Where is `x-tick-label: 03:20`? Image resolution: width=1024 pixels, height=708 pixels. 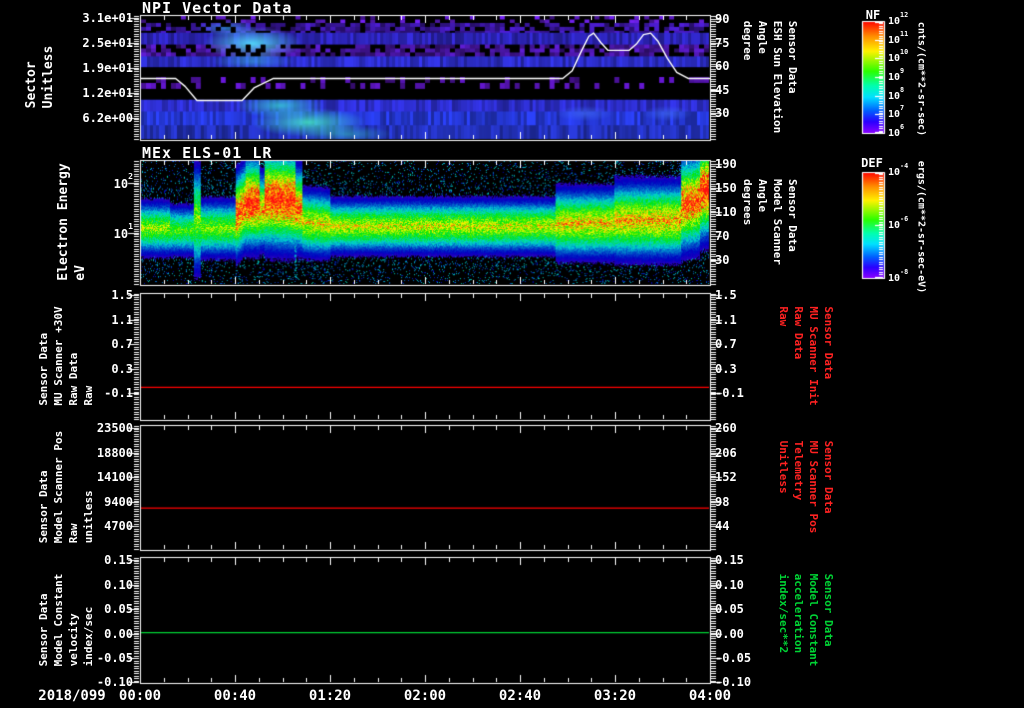 x-tick-label: 03:20 is located at coordinates (615, 696).